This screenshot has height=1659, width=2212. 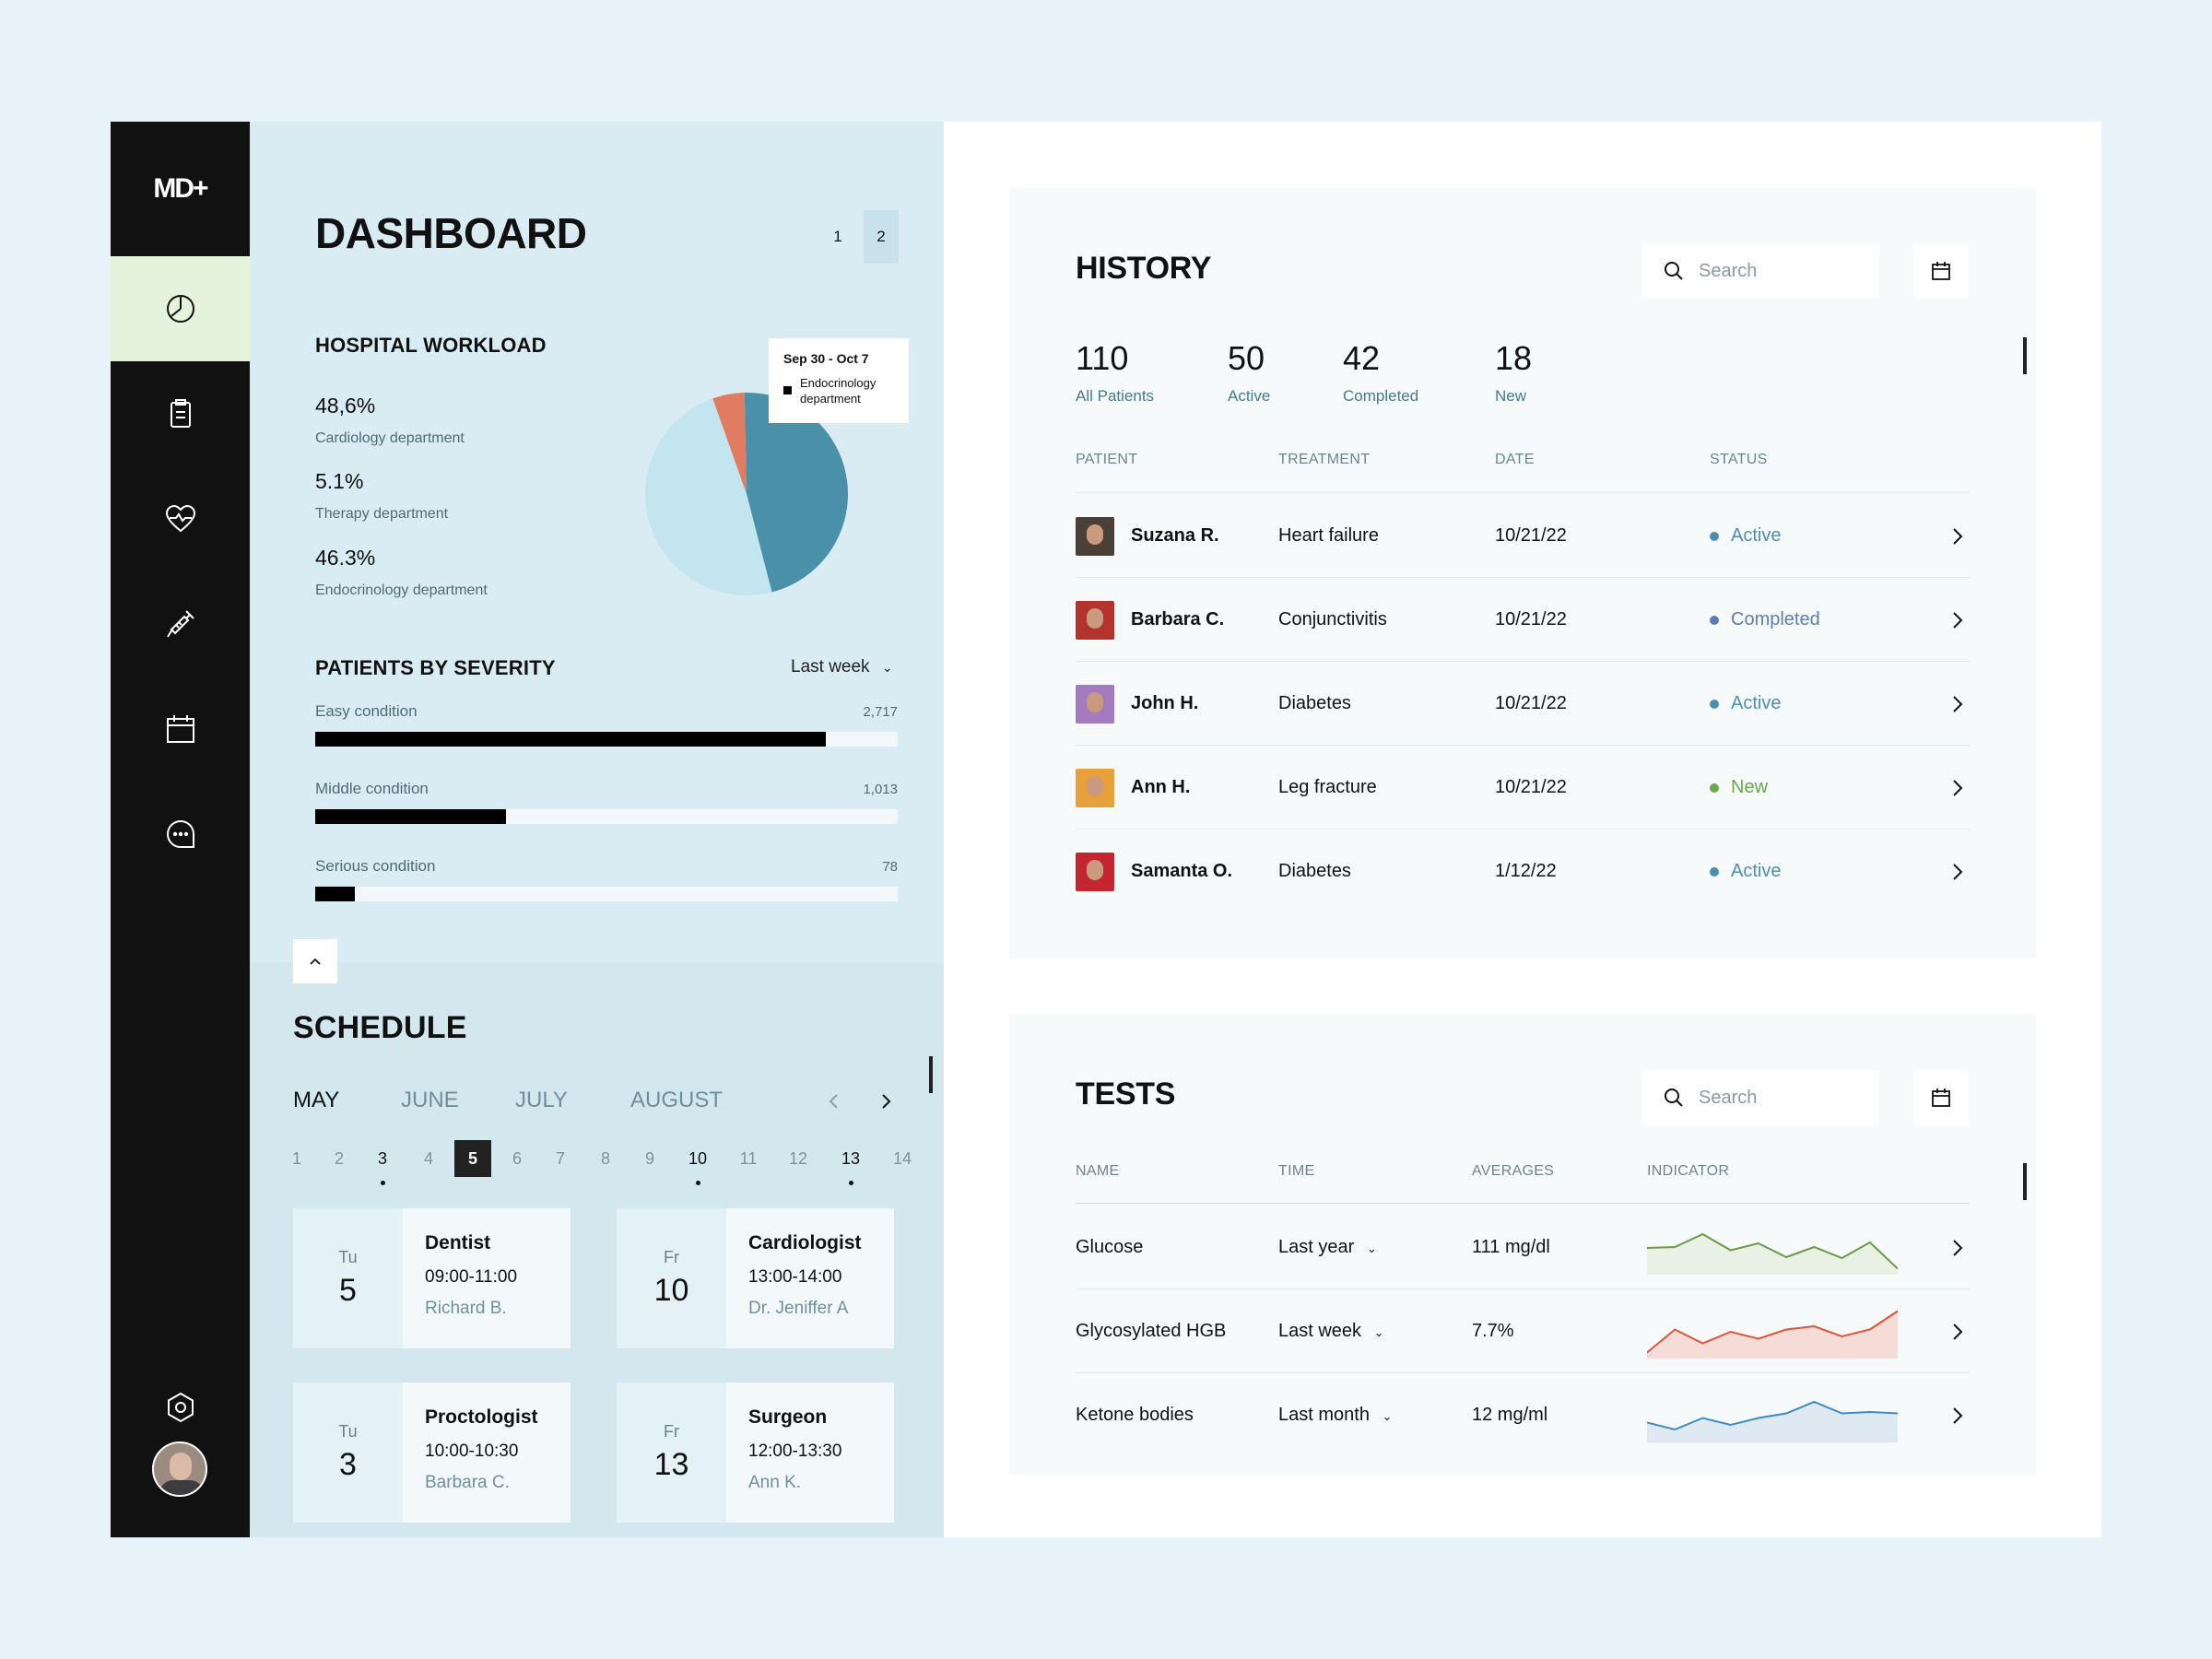 I want to click on treatment: Diabetes, so click(x=1314, y=871).